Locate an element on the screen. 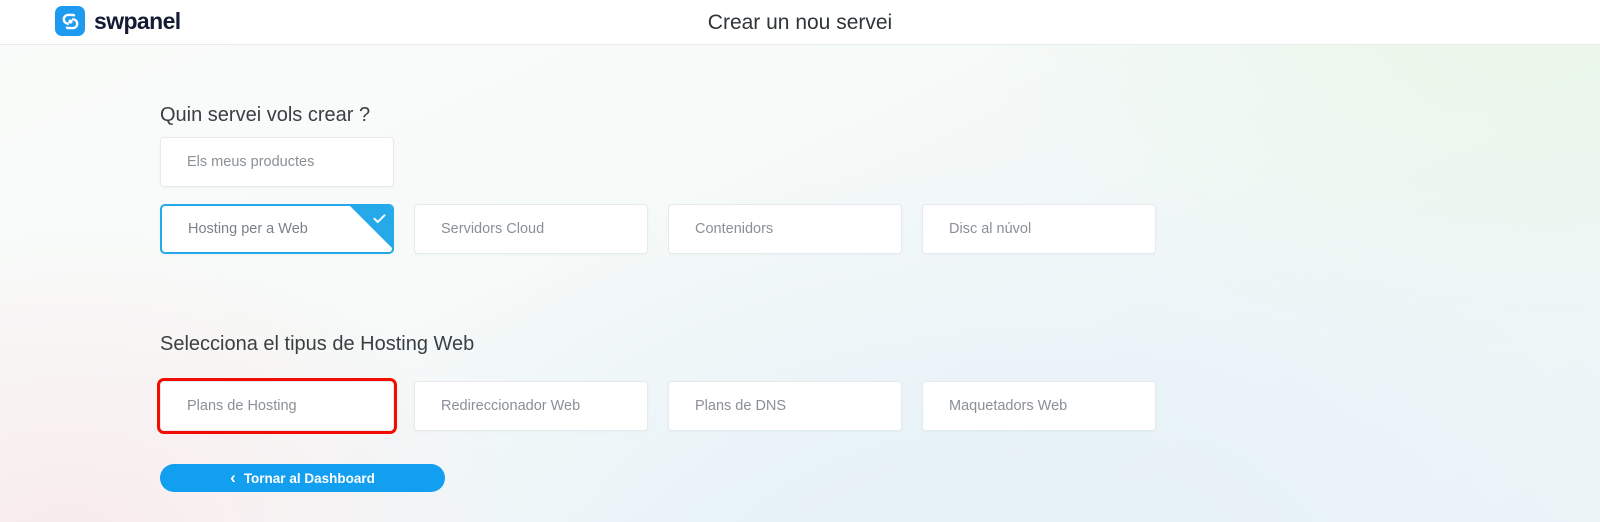 The image size is (1600, 522). product-card-label: Els meus productes is located at coordinates (251, 162).